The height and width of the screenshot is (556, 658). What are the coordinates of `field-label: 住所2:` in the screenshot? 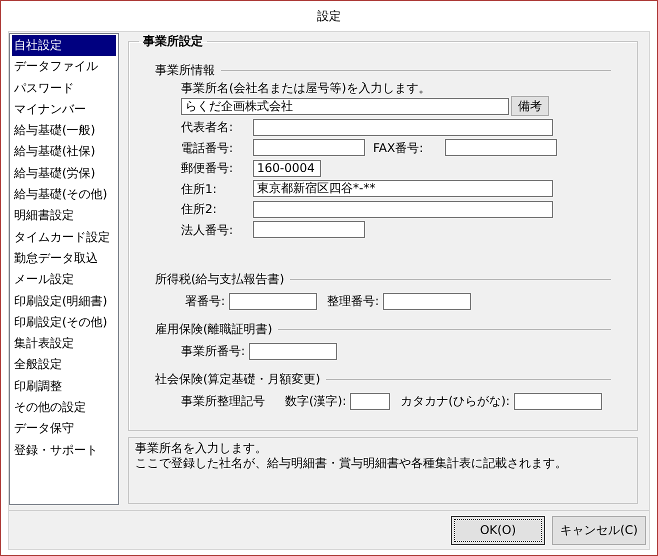 It's located at (199, 209).